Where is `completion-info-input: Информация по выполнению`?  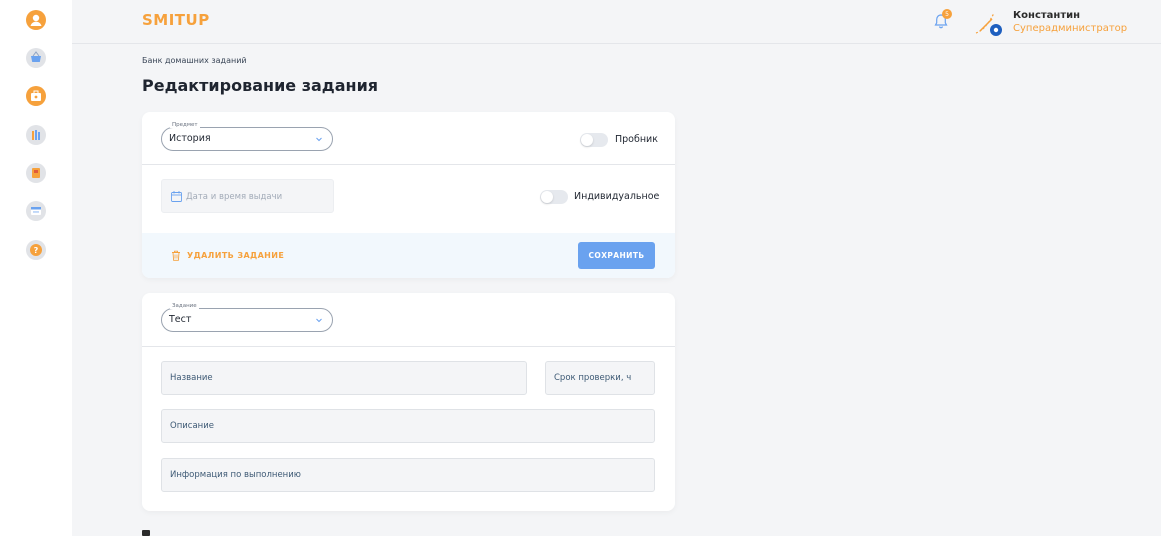
completion-info-input: Информация по выполнению is located at coordinates (408, 475).